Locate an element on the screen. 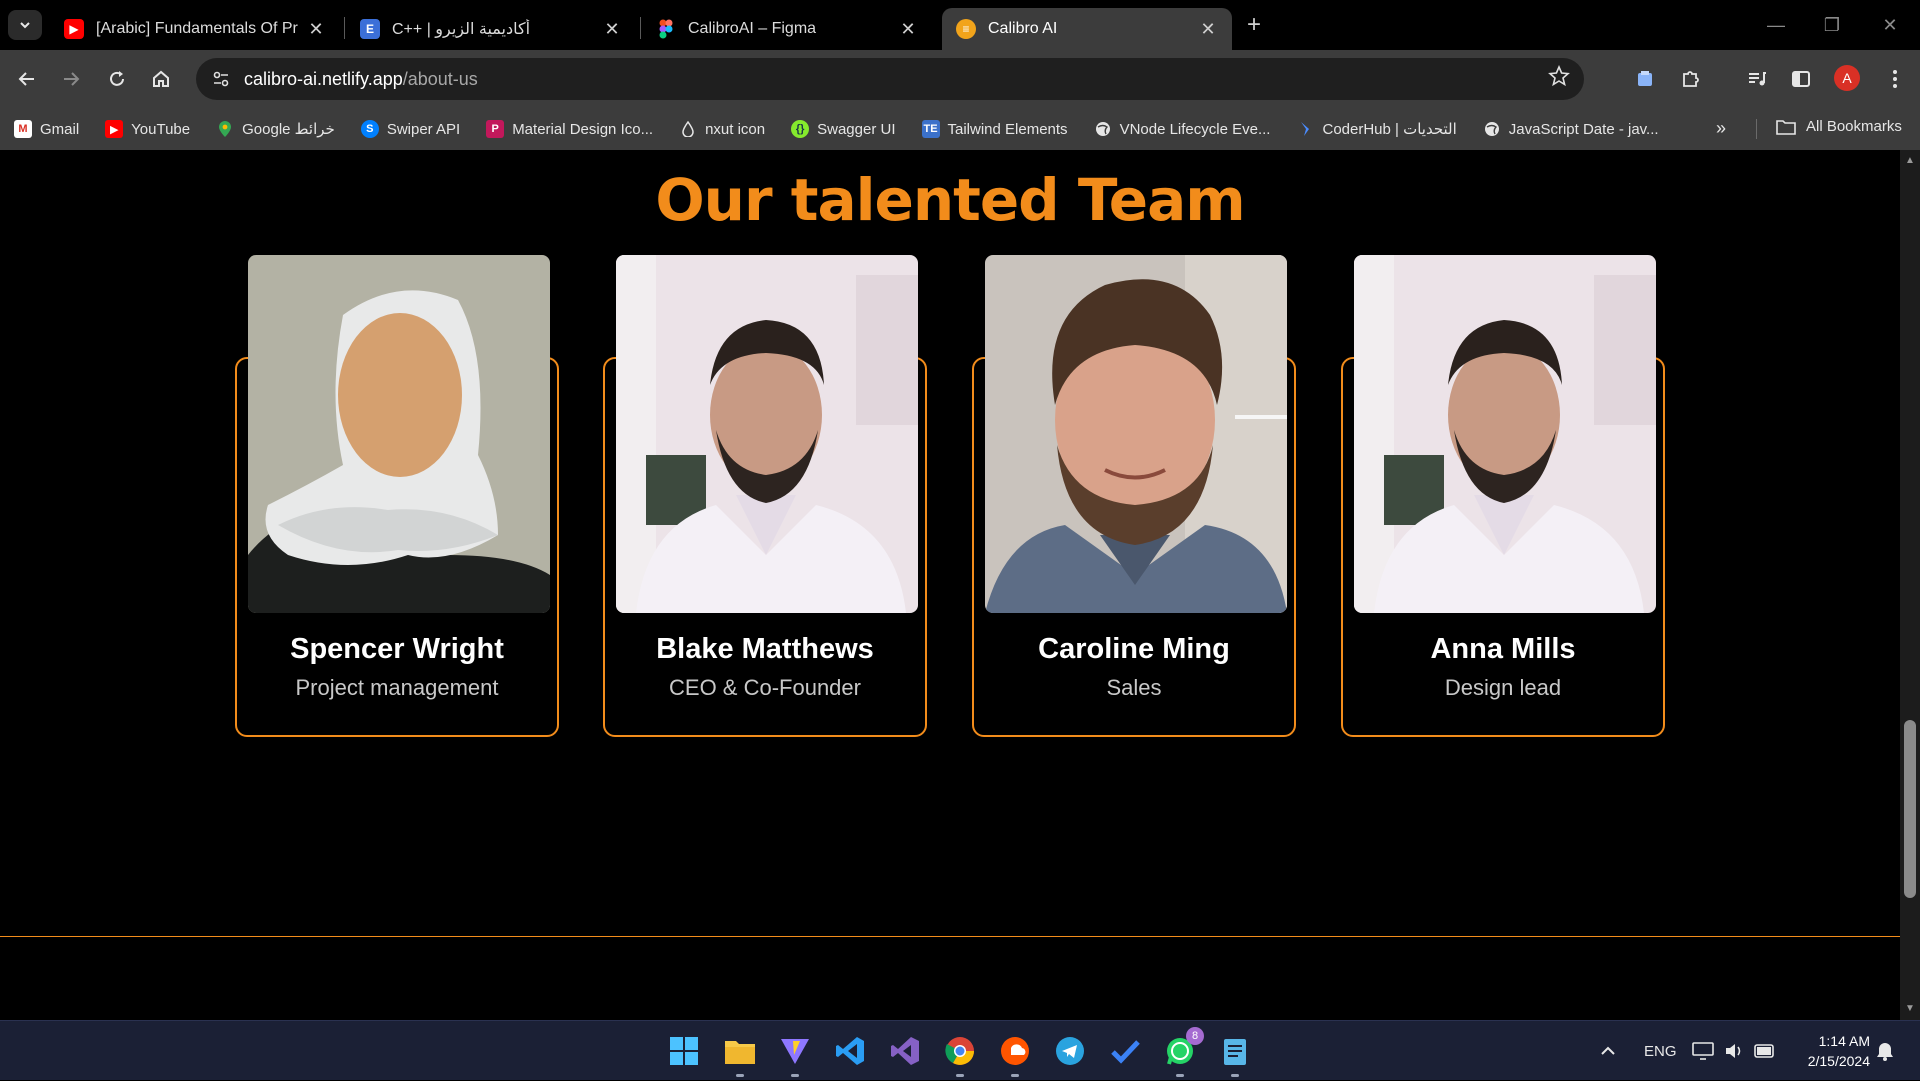 The image size is (1920, 1081). back-button is located at coordinates (27, 79).